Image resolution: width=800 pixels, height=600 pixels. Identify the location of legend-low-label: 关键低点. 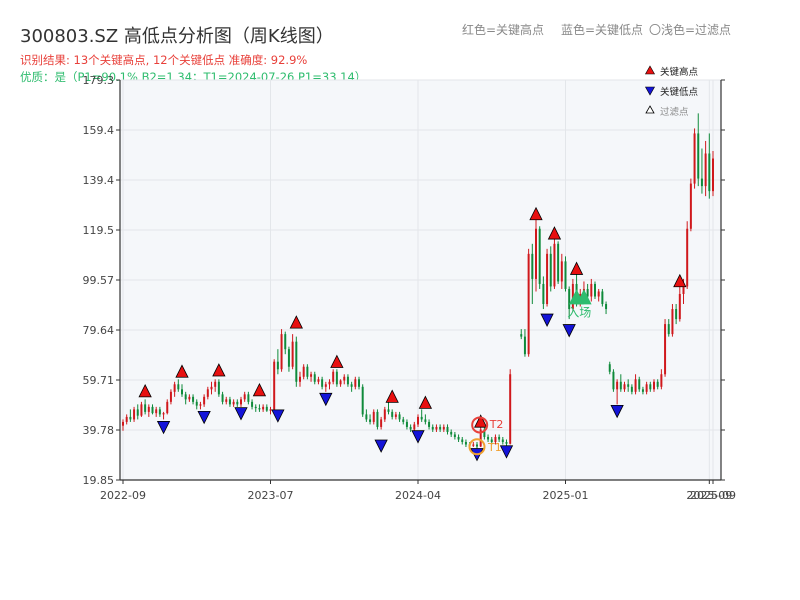
(679, 92).